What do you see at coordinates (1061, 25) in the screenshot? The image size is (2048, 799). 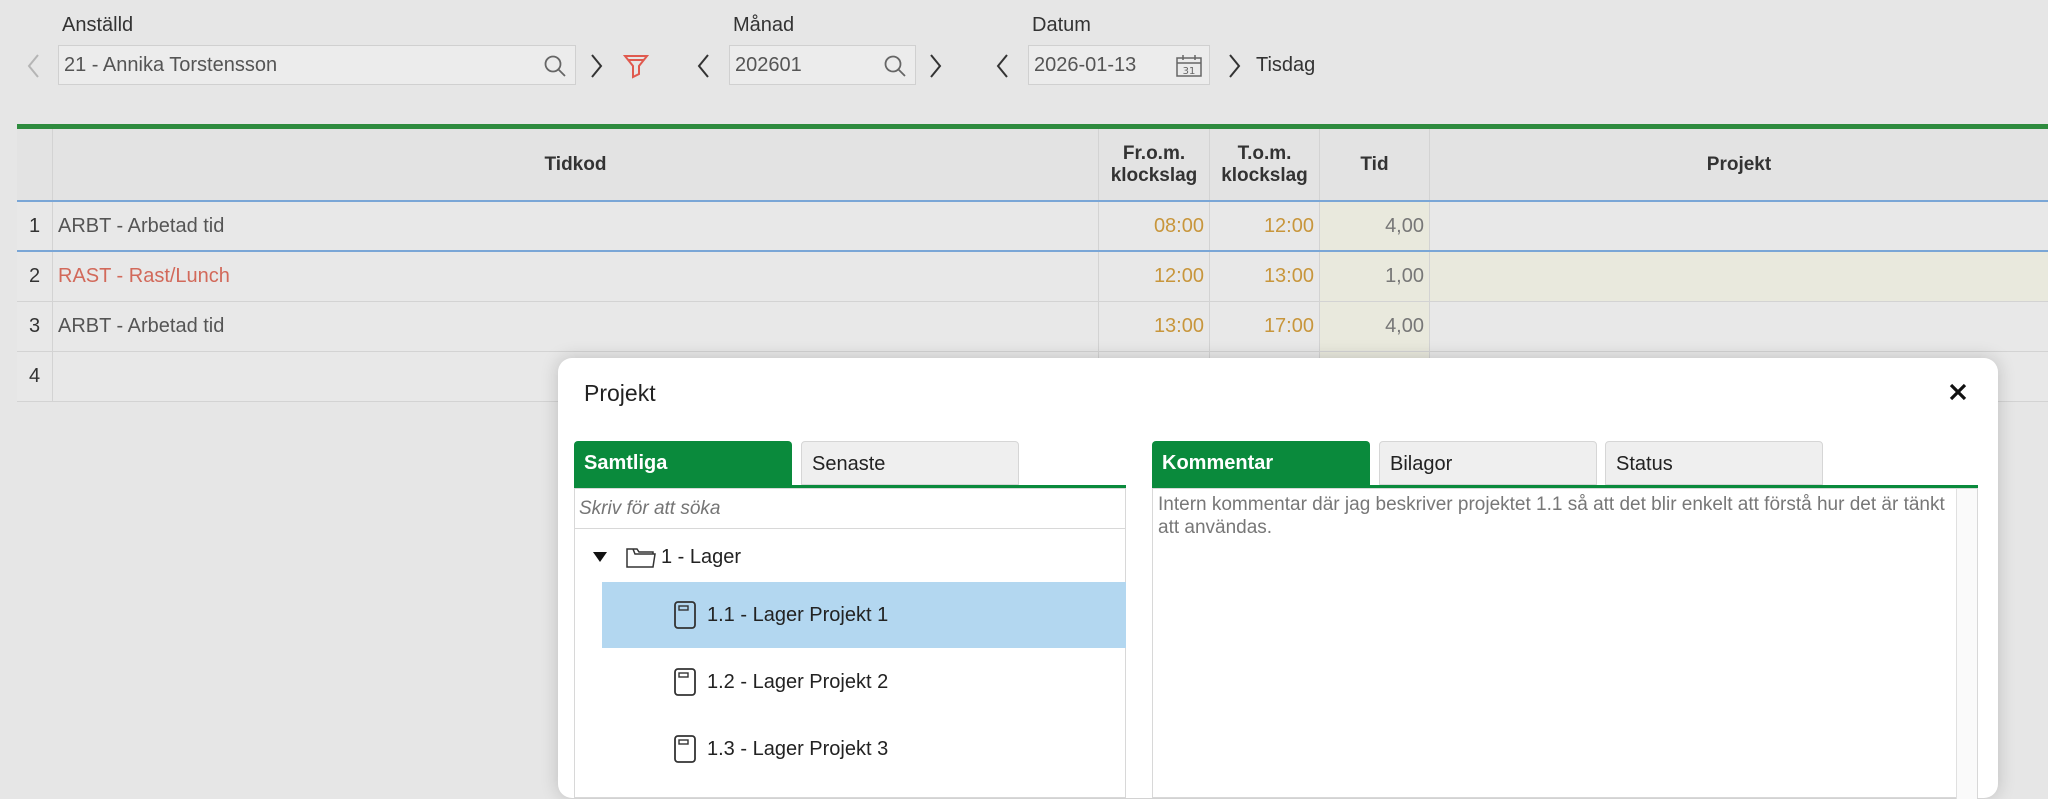 I see `date-label: Datum` at bounding box center [1061, 25].